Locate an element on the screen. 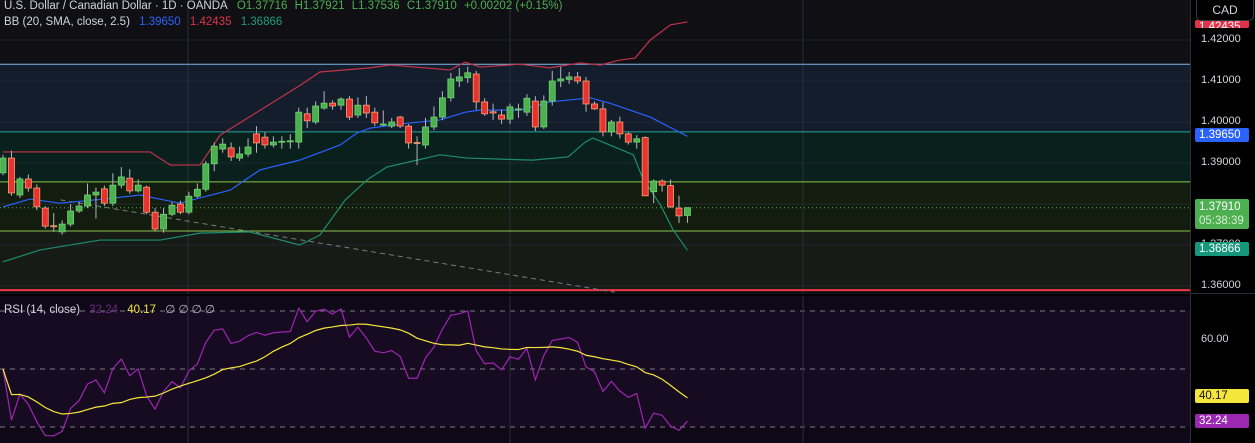 This screenshot has width=1255, height=443. bar-countdown: 05:38:39 is located at coordinates (1221, 221).